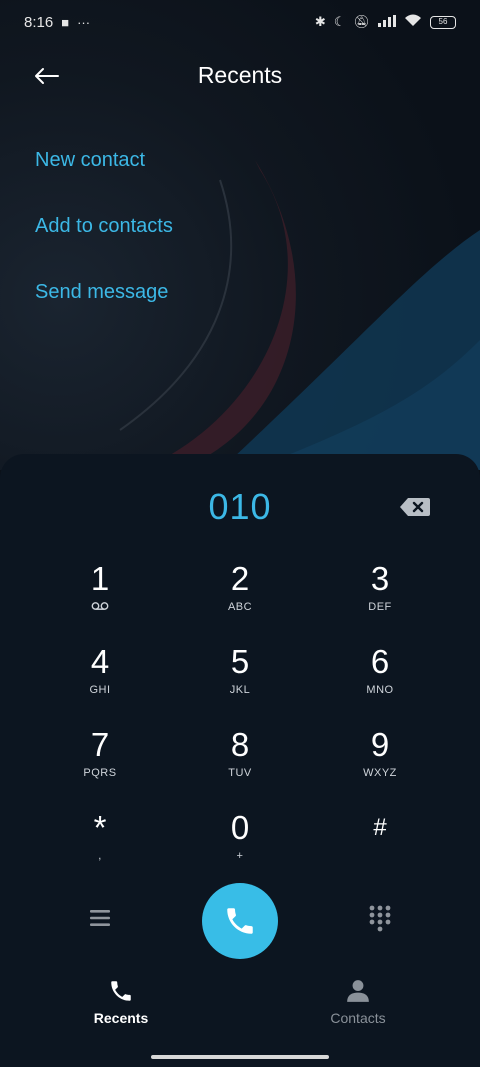 The width and height of the screenshot is (480, 1067). What do you see at coordinates (240, 661) in the screenshot?
I see `key-digit: 5` at bounding box center [240, 661].